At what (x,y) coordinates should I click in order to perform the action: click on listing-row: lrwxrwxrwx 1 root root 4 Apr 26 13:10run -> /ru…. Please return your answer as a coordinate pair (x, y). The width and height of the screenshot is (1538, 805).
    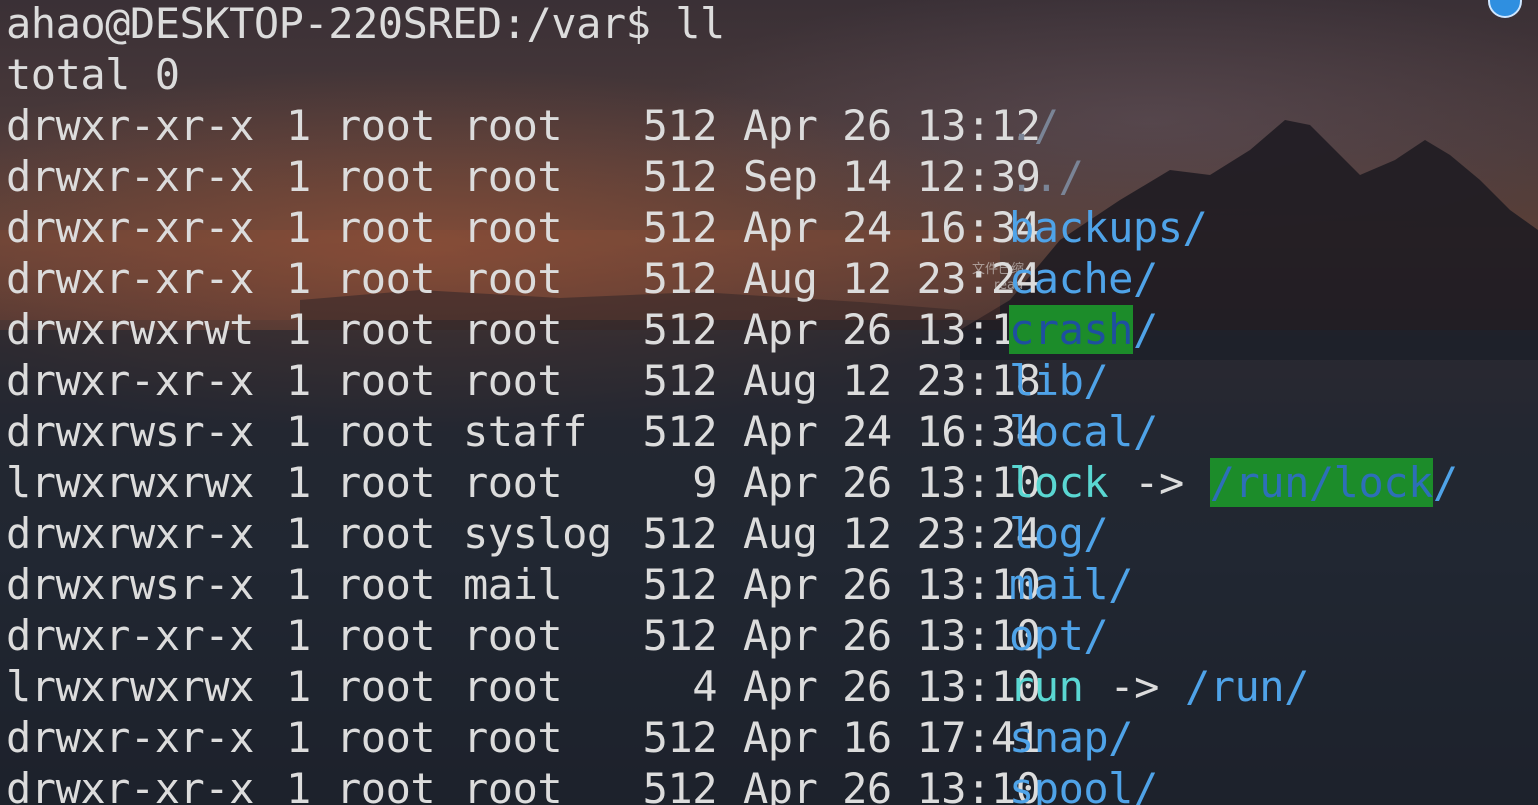
    Looking at the image, I should click on (732, 686).